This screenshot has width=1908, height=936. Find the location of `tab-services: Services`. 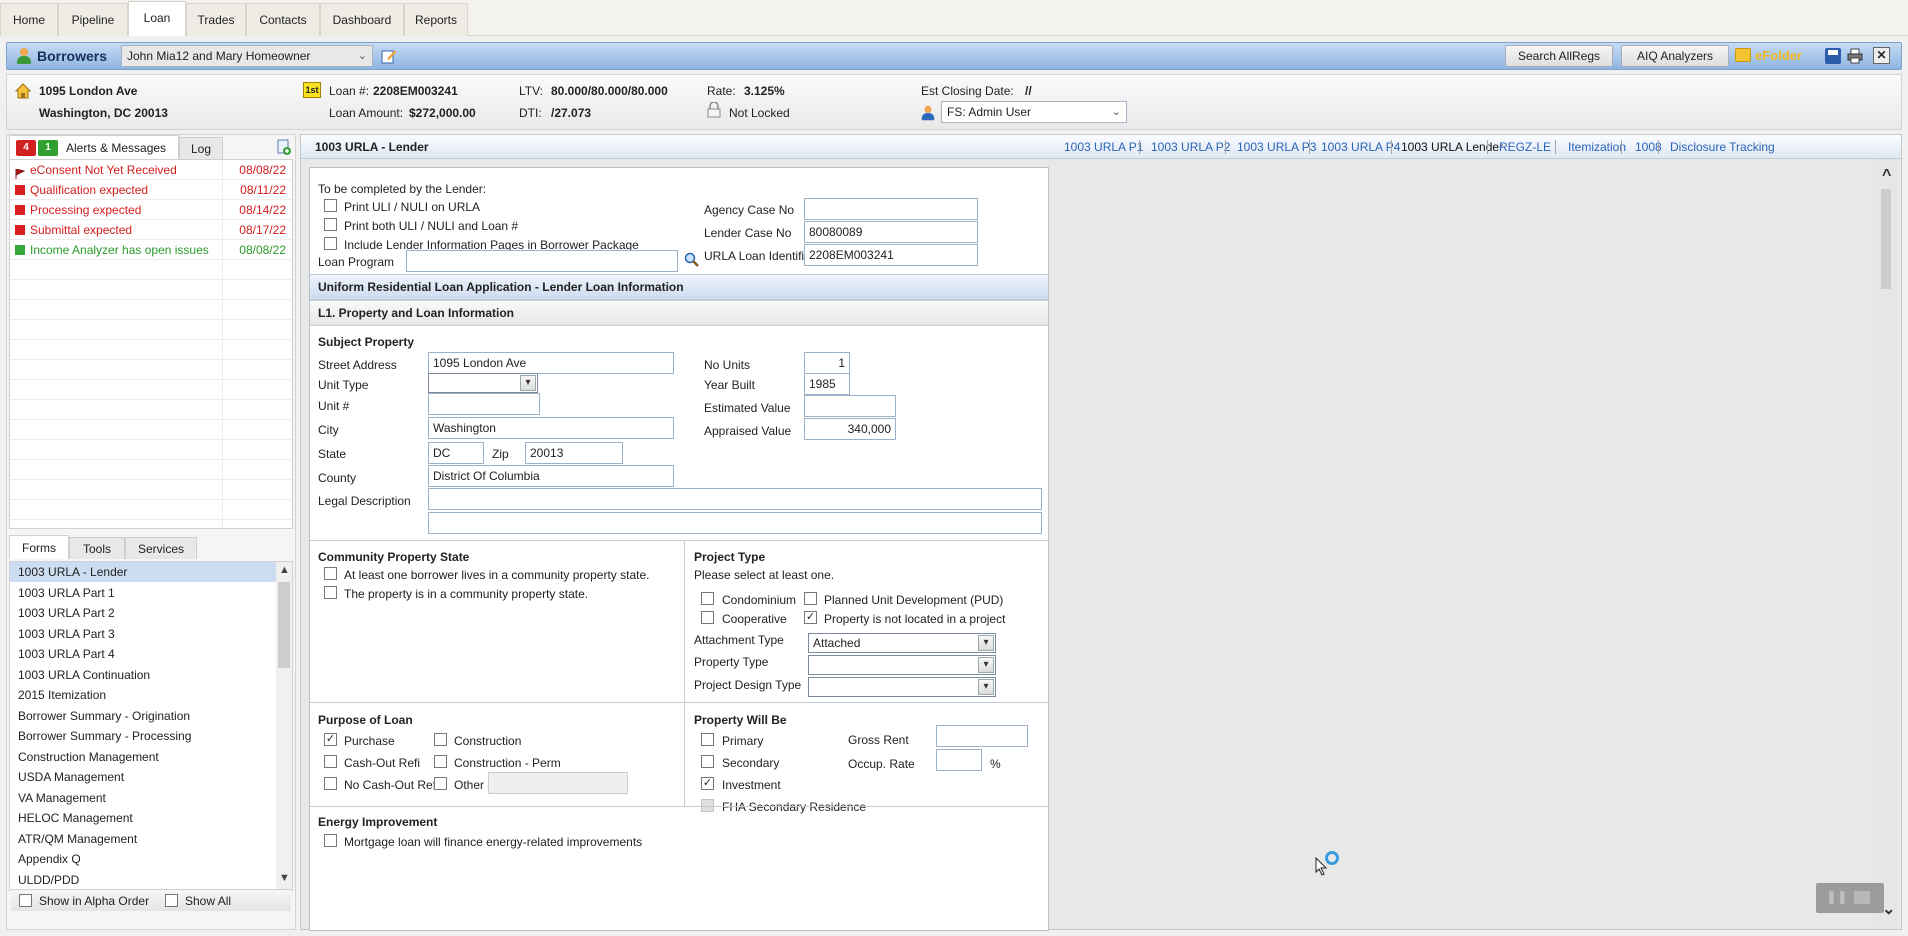

tab-services: Services is located at coordinates (161, 548).